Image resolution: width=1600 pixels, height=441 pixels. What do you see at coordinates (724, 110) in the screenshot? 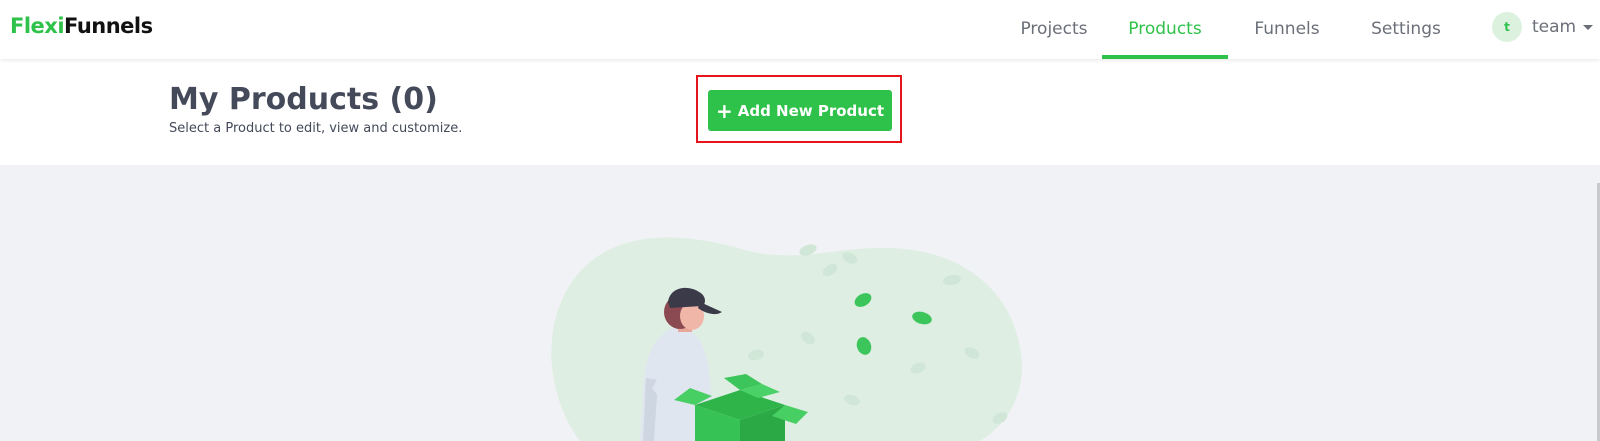
I see `plus-icon: +` at bounding box center [724, 110].